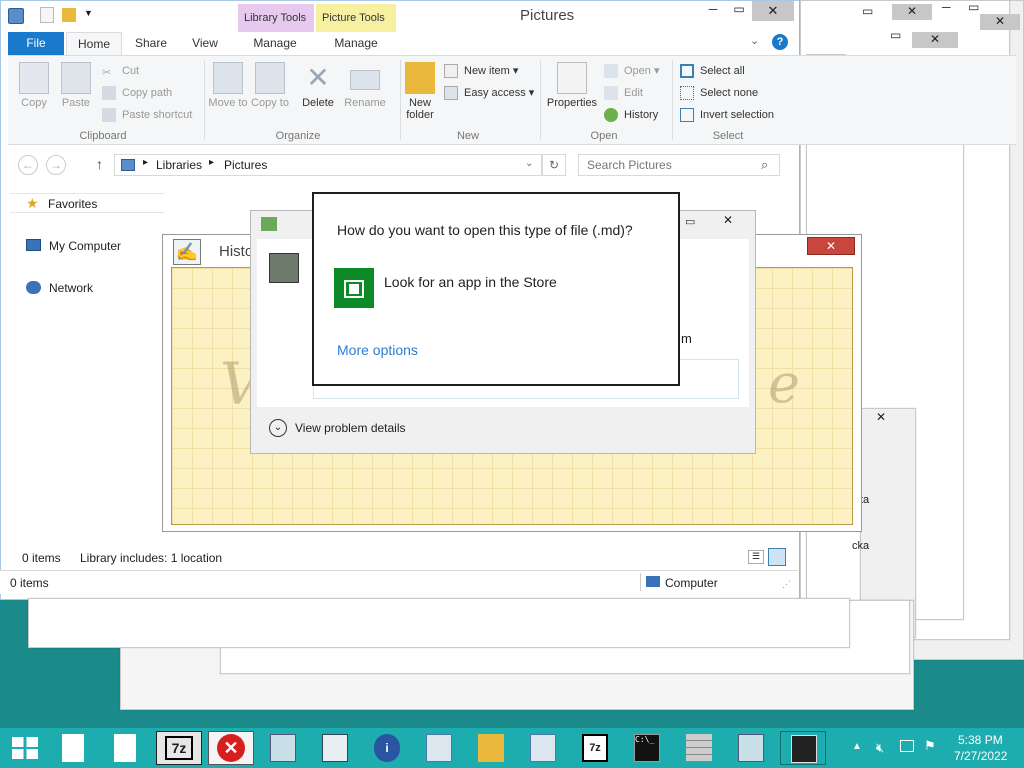  I want to click on firewall-icon, so click(699, 748).